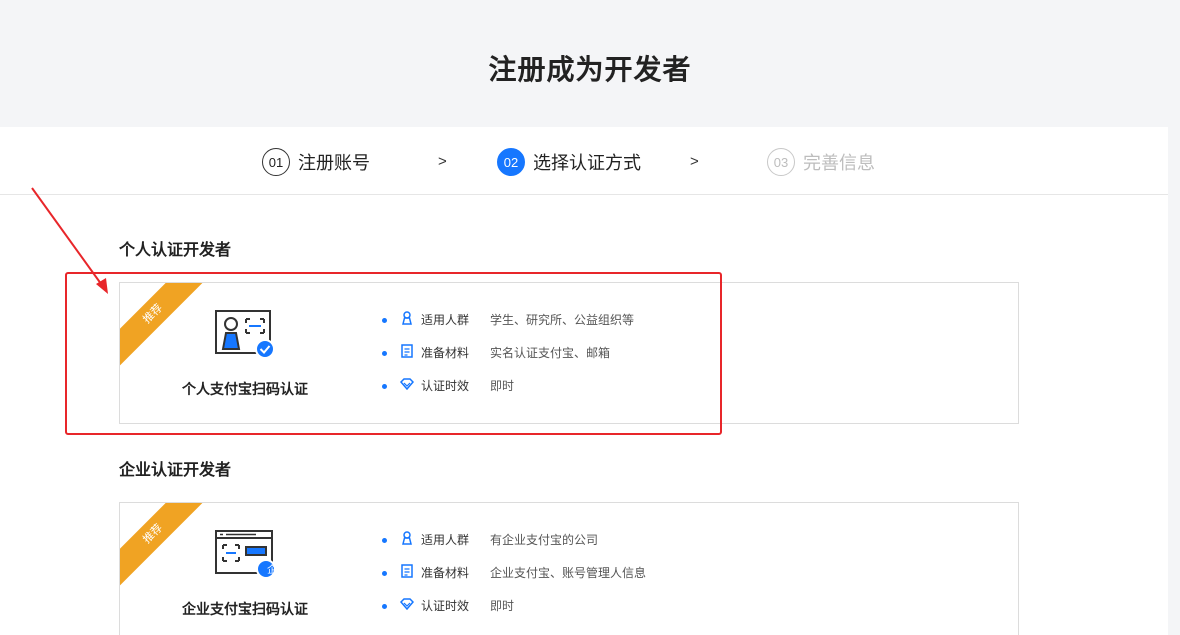 The image size is (1180, 635). What do you see at coordinates (514, 613) in the screenshot?
I see `detail-row-duration: 认证时效 即时` at bounding box center [514, 613].